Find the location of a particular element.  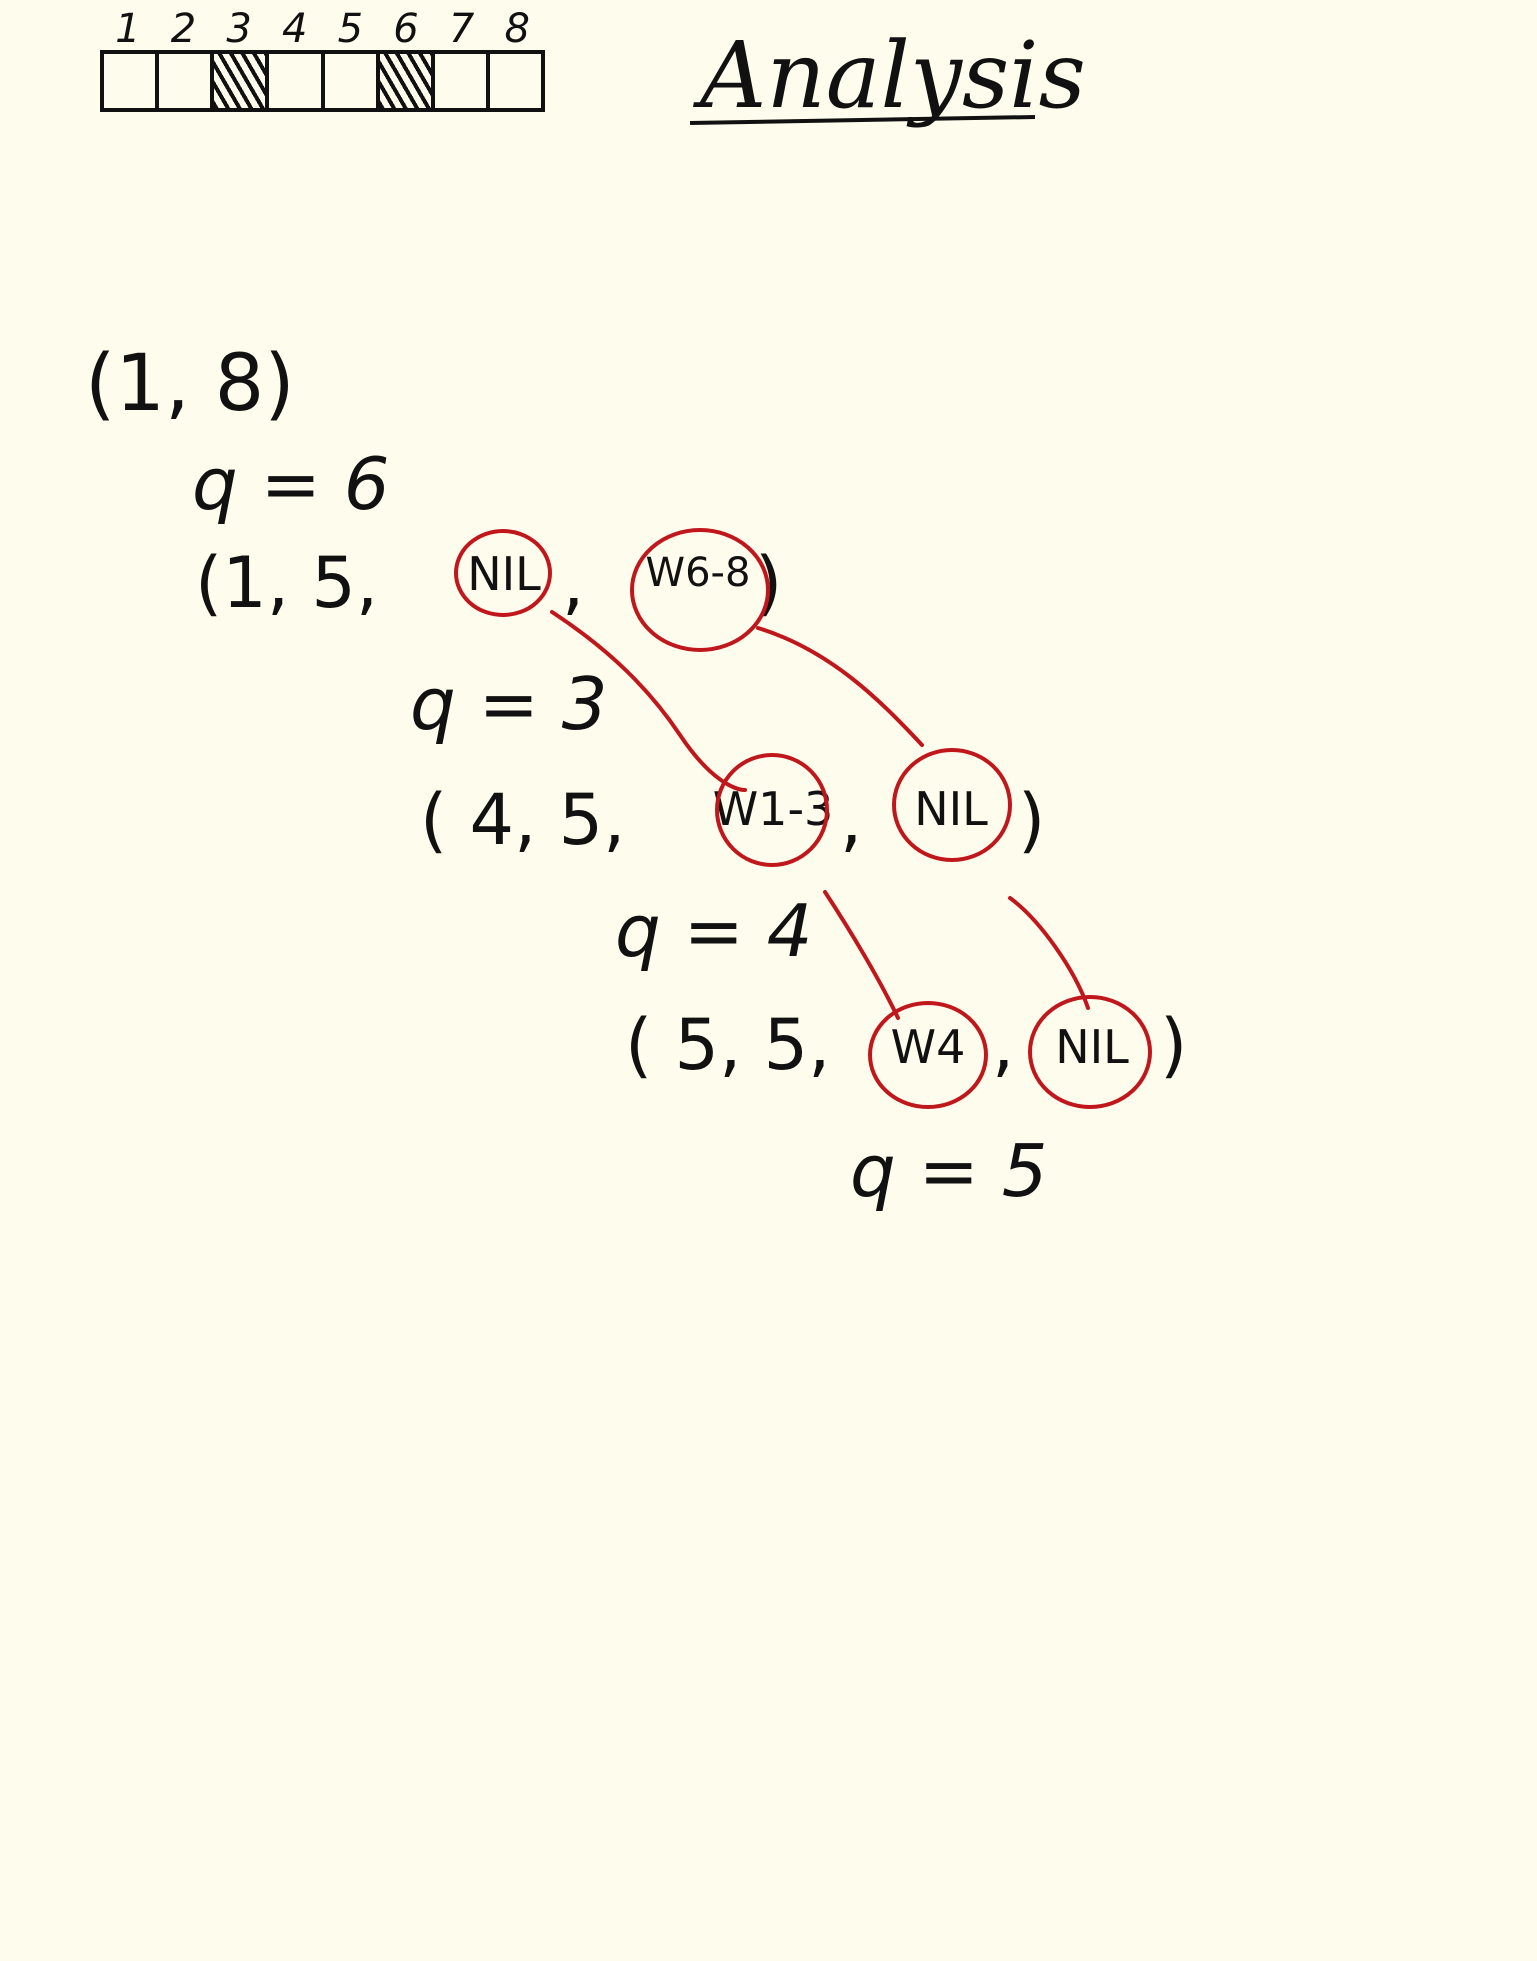

annotation-overlay is located at coordinates (803, 818).